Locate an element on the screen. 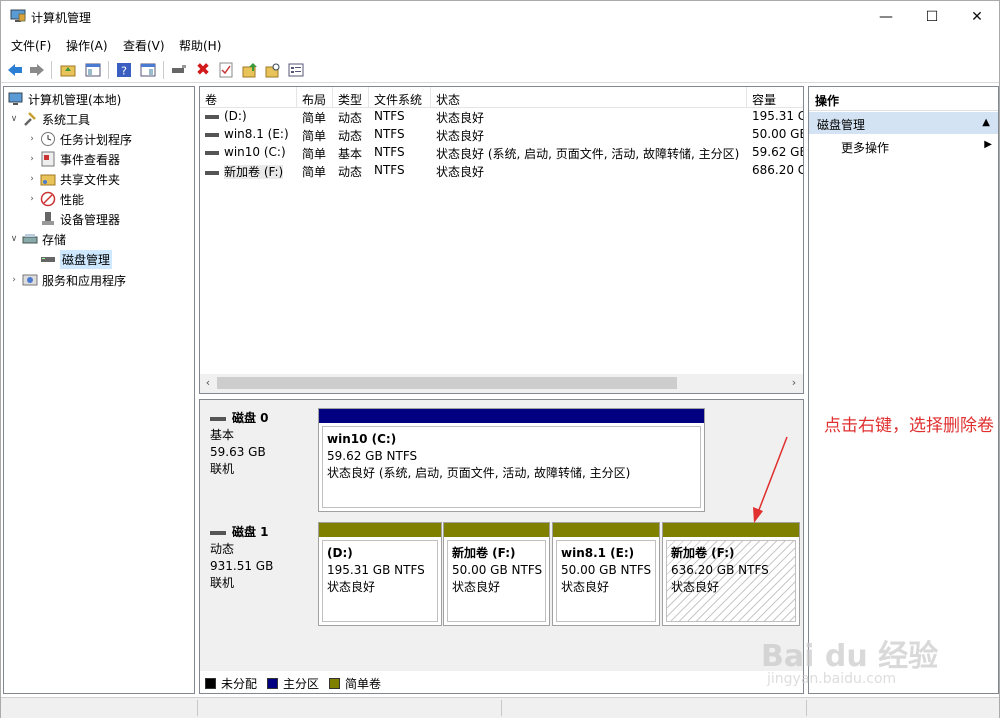 The width and height of the screenshot is (1000, 718). properties-button is located at coordinates (296, 70).